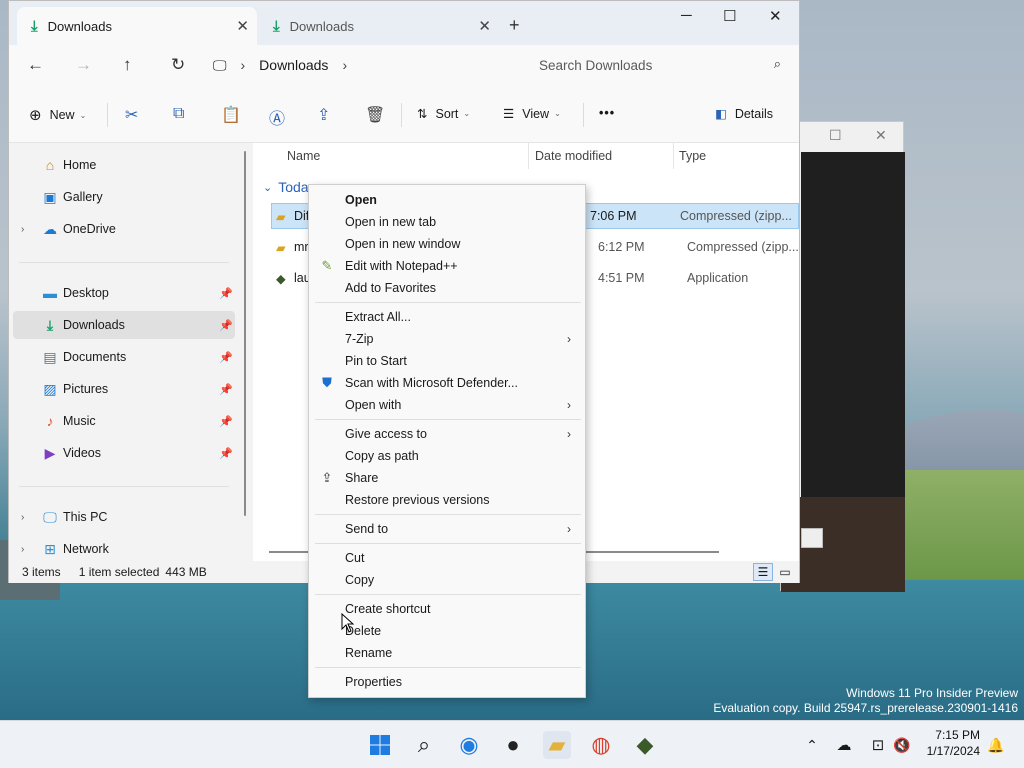 This screenshot has height=768, width=1024. I want to click on submenu-arrow-icon: ›, so click(569, 405).